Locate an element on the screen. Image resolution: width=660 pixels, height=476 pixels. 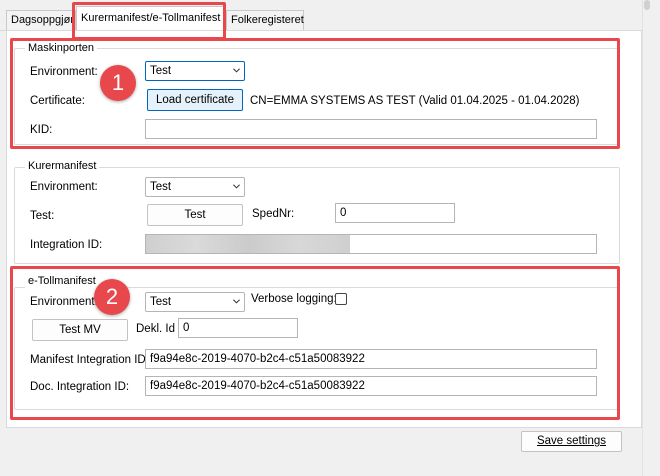
kurermanifest-integration-id-label: Integration ID: is located at coordinates (66, 245).